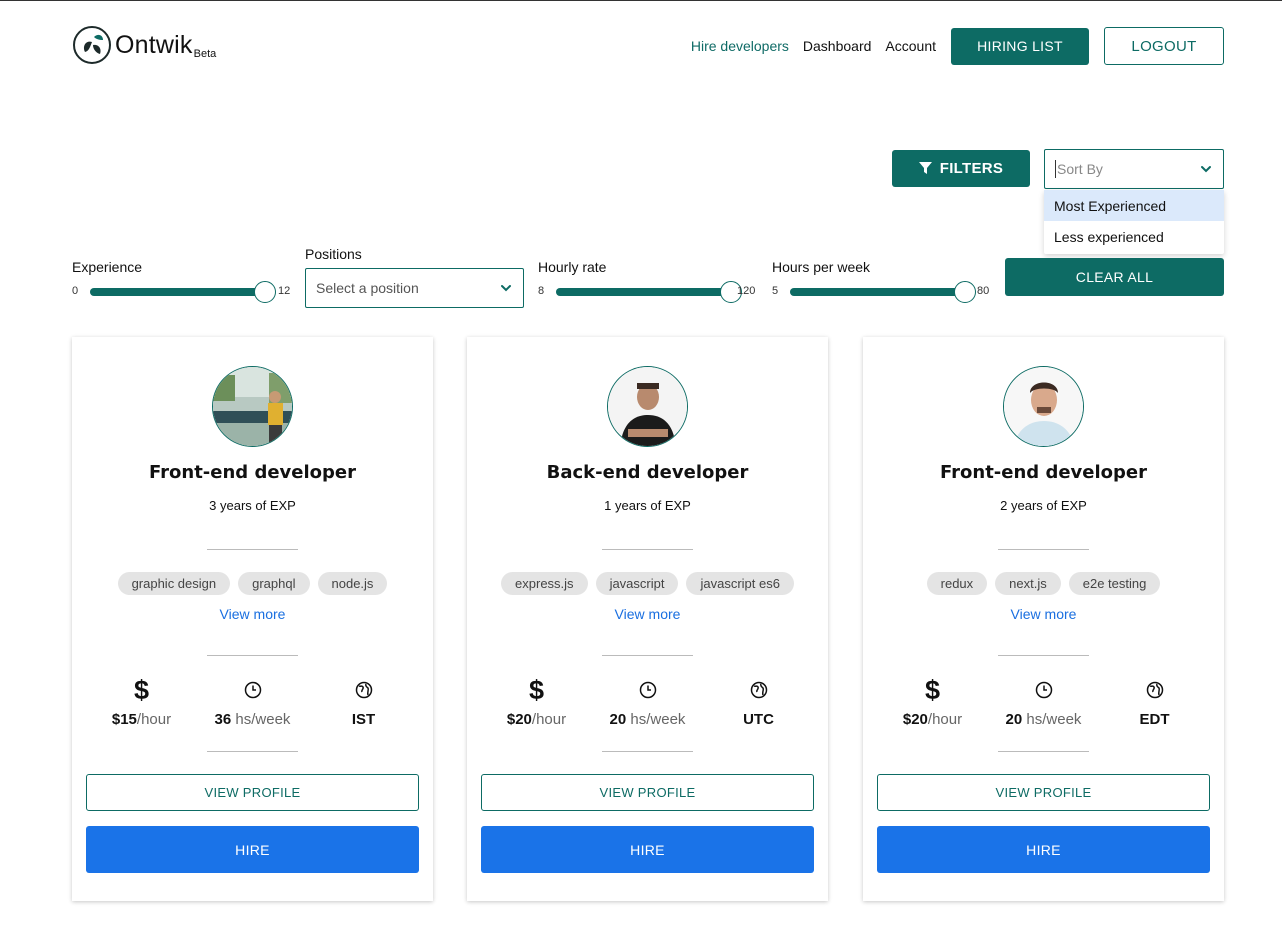 Image resolution: width=1282 pixels, height=931 pixels. Describe the element at coordinates (265, 292) in the screenshot. I see `experience-slider-thumb` at that location.